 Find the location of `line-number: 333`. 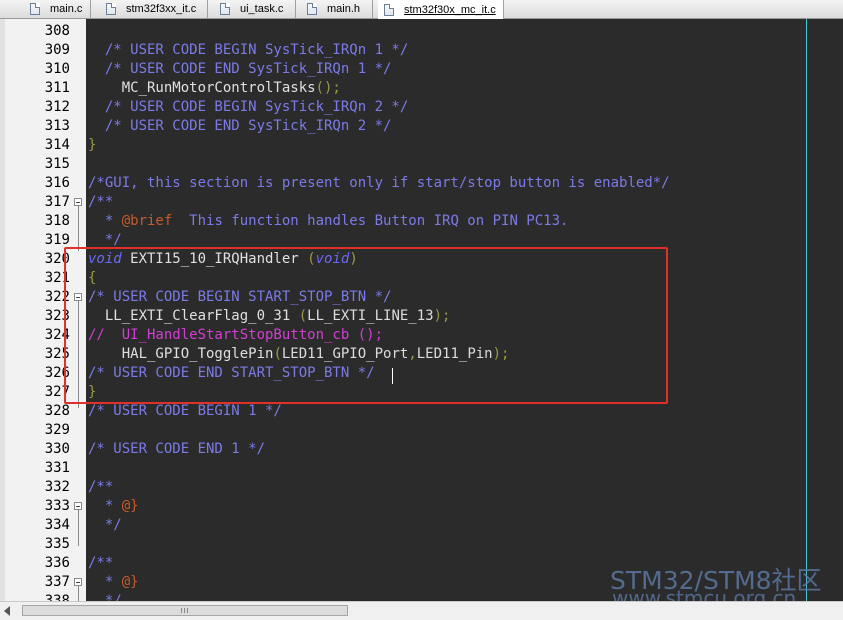

line-number: 333 is located at coordinates (57, 506).